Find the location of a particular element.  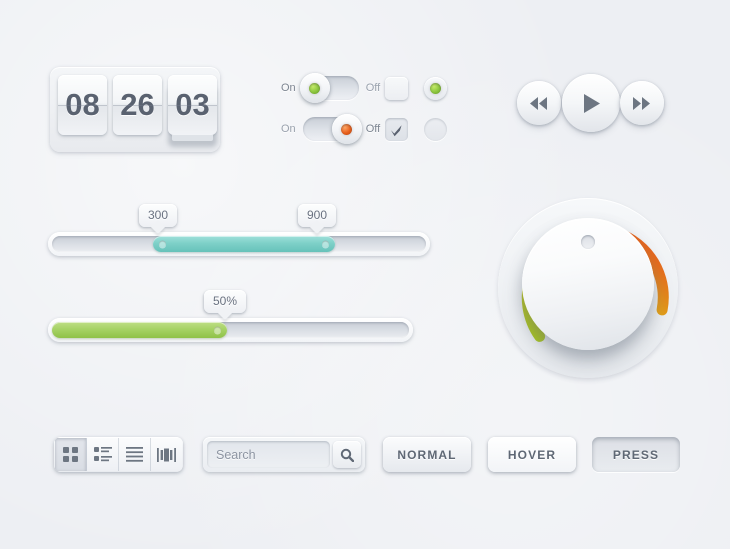

range-slider-handle-high is located at coordinates (325, 244).